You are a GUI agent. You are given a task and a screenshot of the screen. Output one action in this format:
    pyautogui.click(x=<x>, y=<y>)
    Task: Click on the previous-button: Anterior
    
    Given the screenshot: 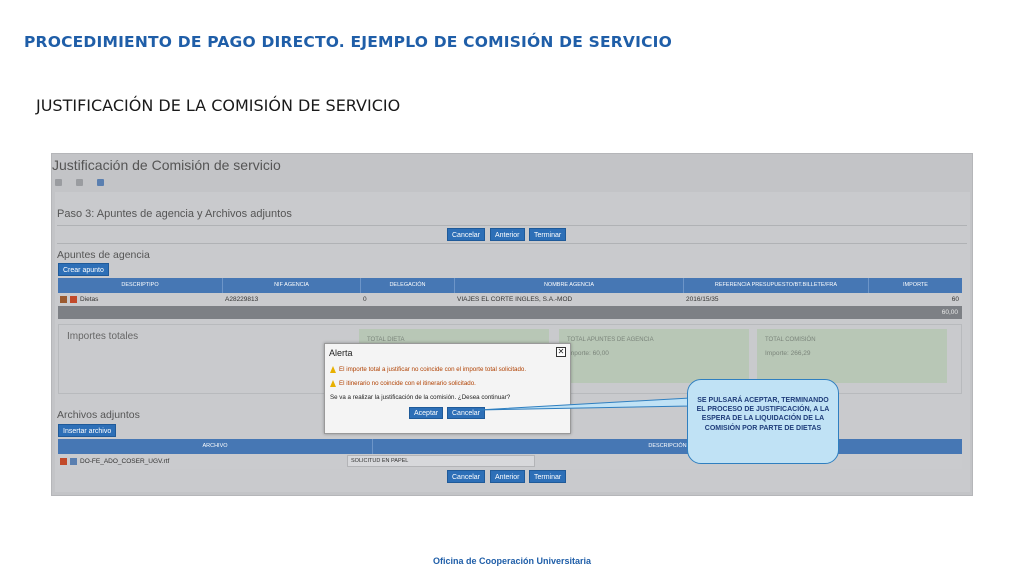 What is the action you would take?
    pyautogui.click(x=507, y=234)
    